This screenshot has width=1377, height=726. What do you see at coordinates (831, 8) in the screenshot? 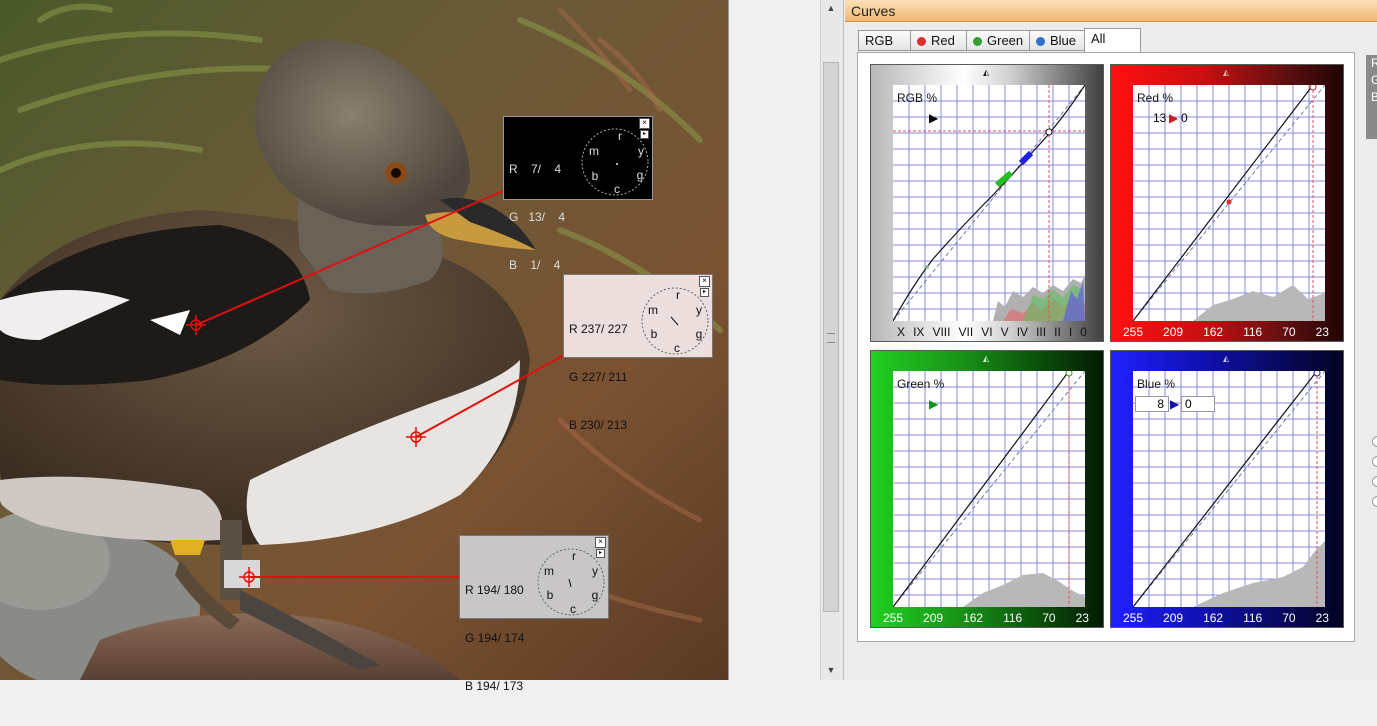
I see `scroll-up-icon: ▲` at bounding box center [831, 8].